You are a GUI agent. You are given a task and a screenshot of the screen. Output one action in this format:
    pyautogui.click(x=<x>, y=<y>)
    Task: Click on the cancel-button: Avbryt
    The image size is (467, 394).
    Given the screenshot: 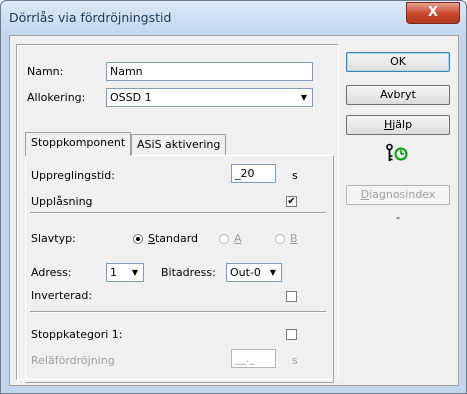 What is the action you would take?
    pyautogui.click(x=398, y=95)
    